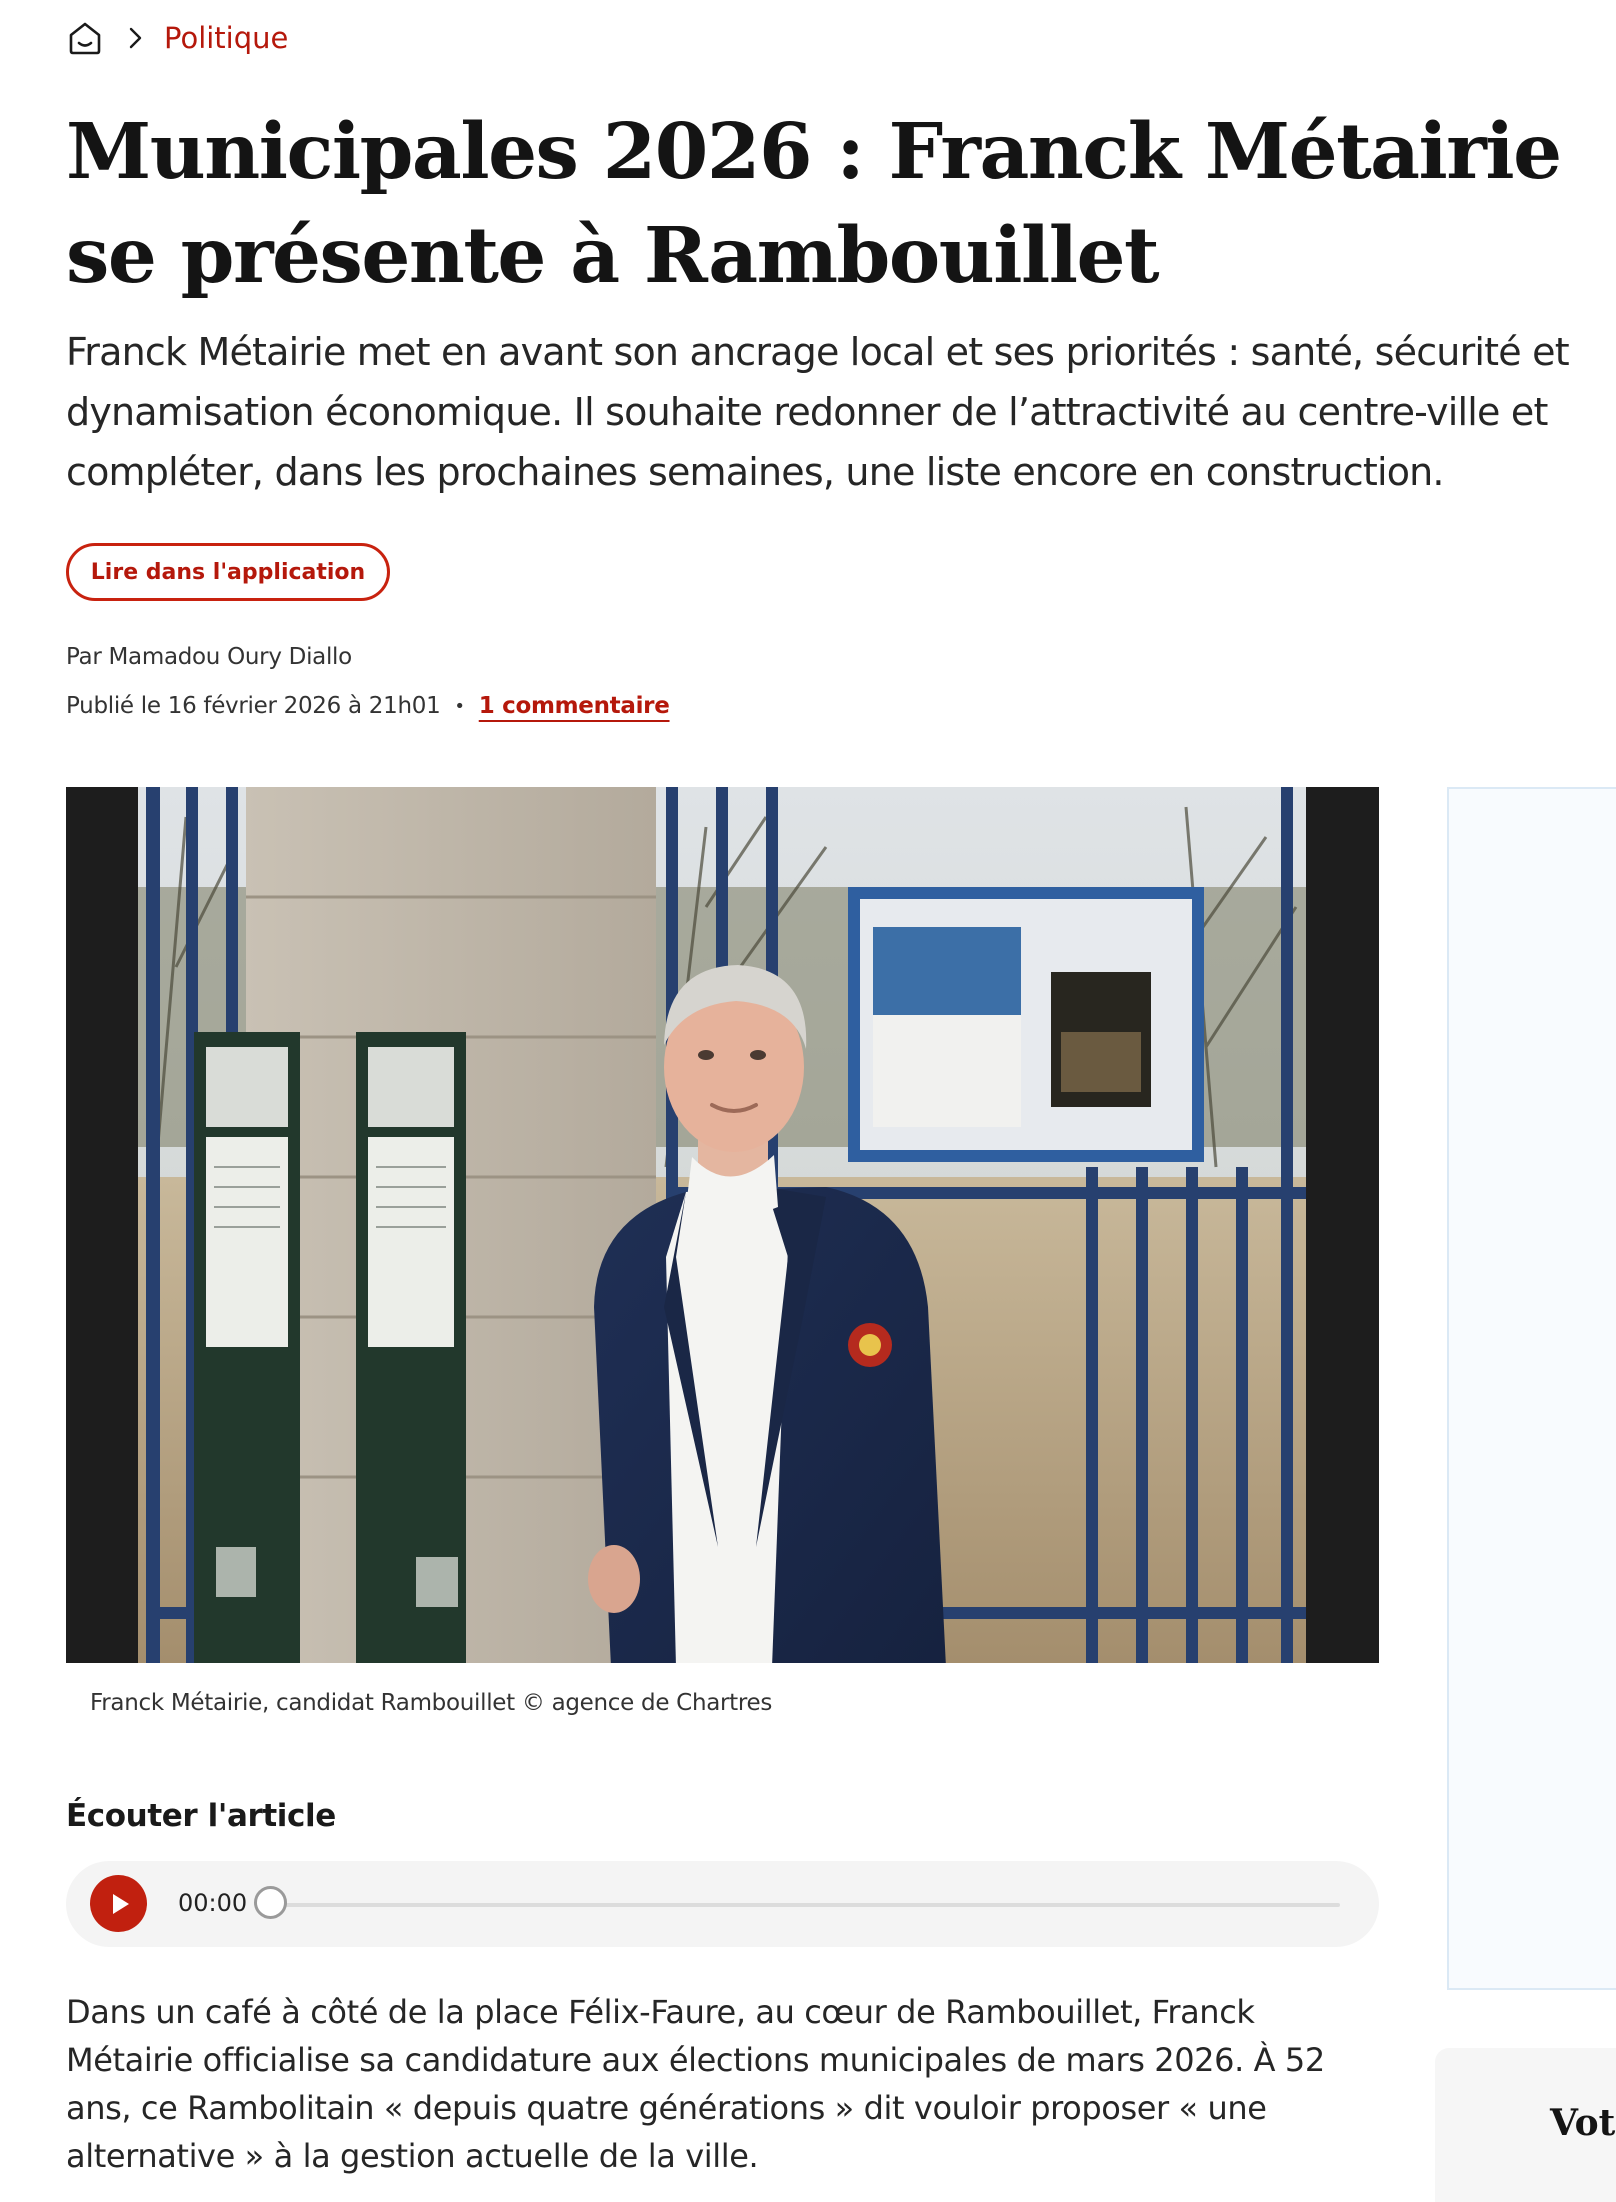 This screenshot has height=2202, width=1616. What do you see at coordinates (226, 38) in the screenshot?
I see `breadcrumb-section-link: Politique` at bounding box center [226, 38].